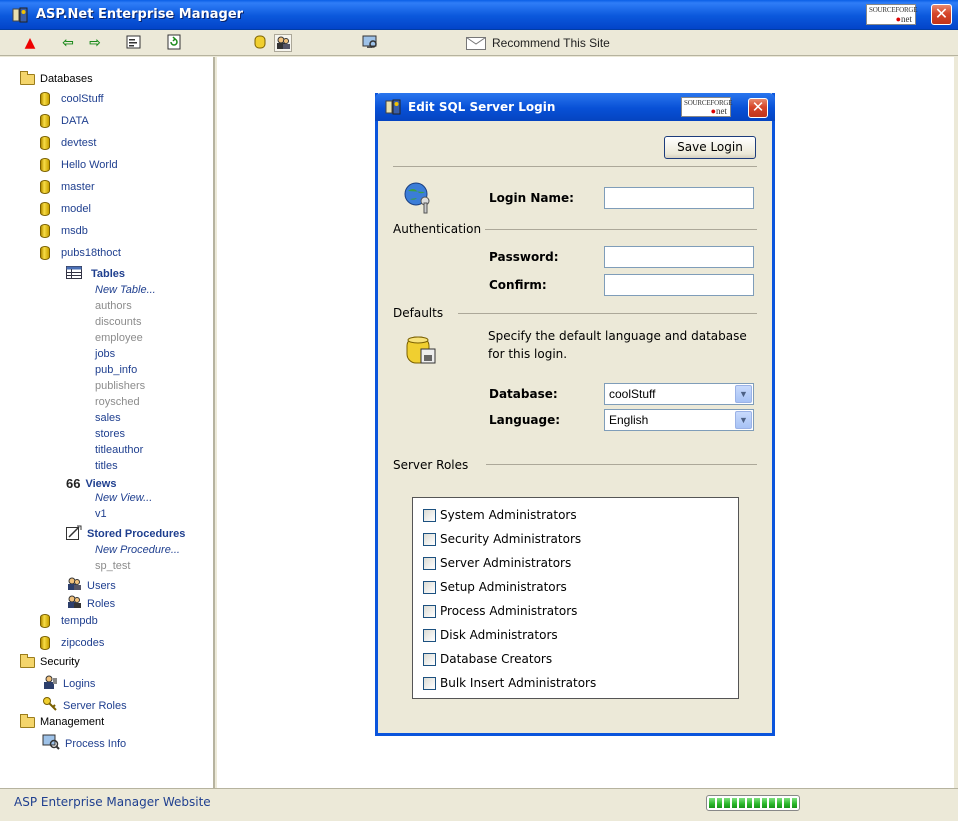  Describe the element at coordinates (679, 257) in the screenshot. I see `password-input` at that location.